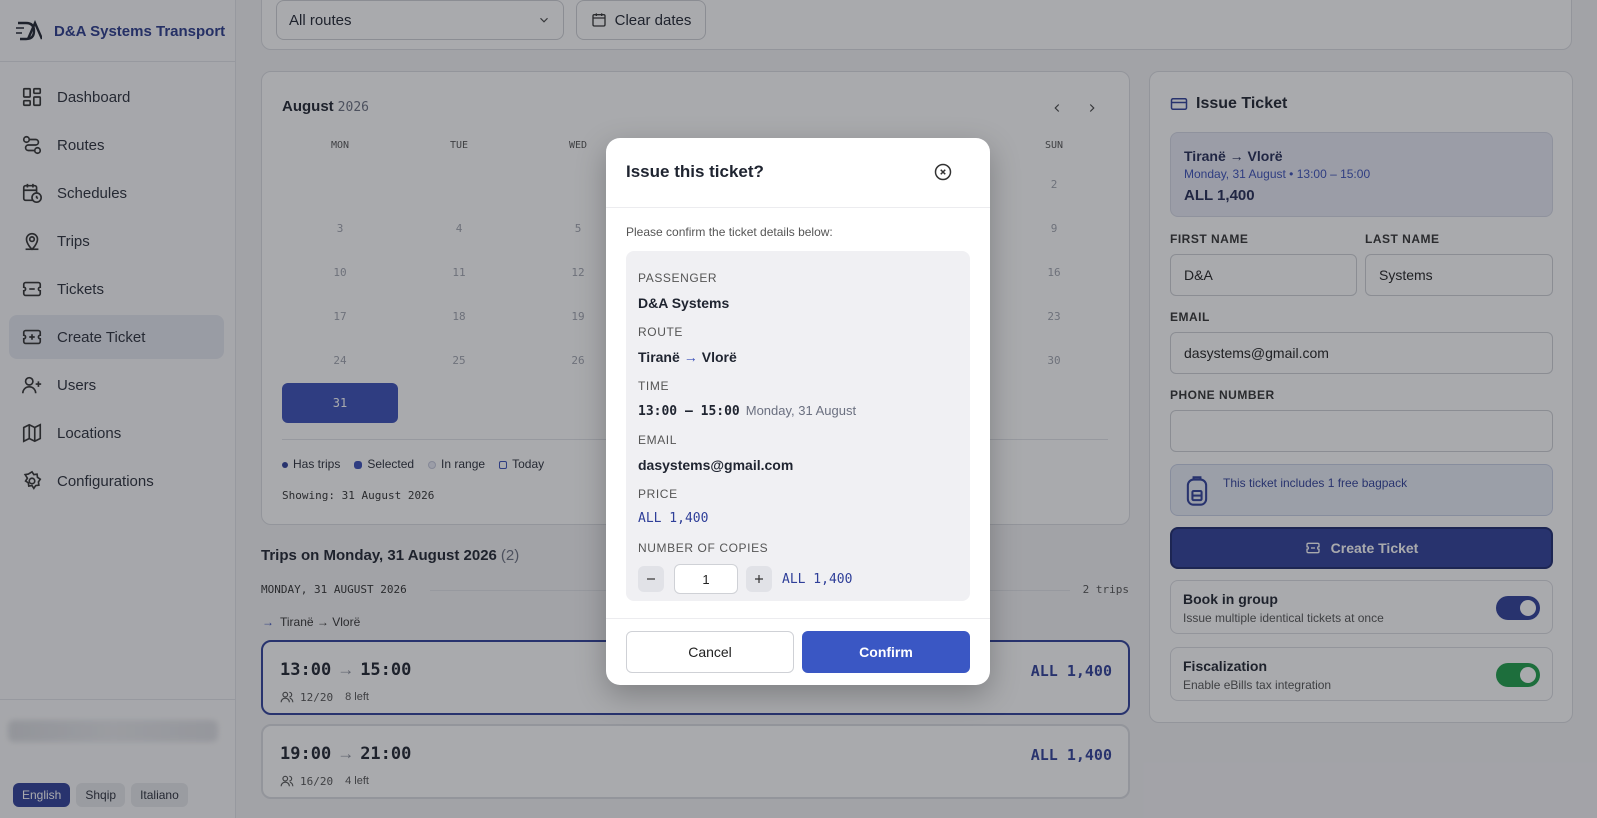  I want to click on modal-title: Issue this ticket?, so click(695, 171).